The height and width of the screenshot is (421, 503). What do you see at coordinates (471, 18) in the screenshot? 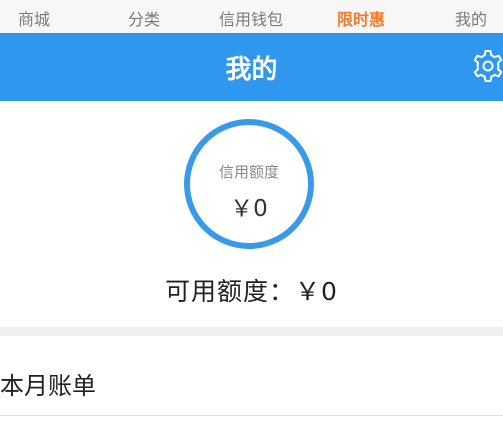
I see `tab-mine: 我的` at bounding box center [471, 18].